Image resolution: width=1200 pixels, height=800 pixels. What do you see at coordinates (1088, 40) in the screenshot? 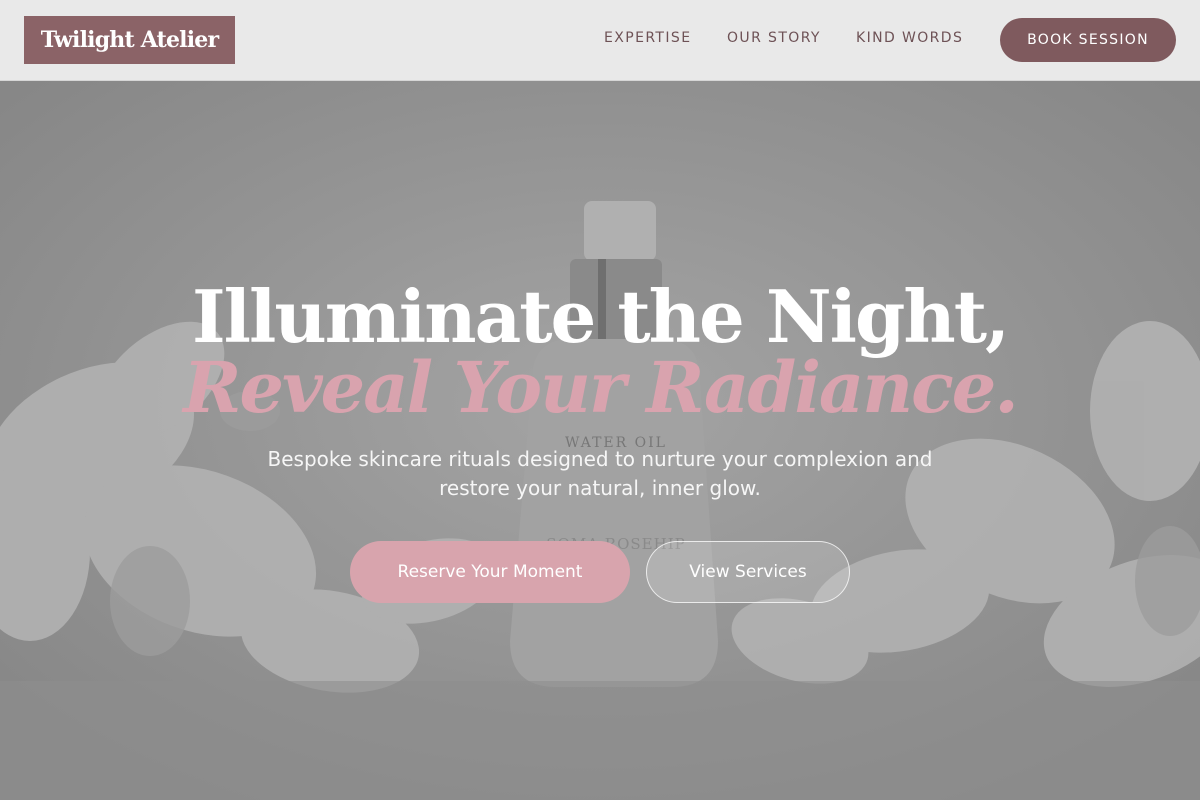
I see `book-session-button: BOOK SESSION` at bounding box center [1088, 40].